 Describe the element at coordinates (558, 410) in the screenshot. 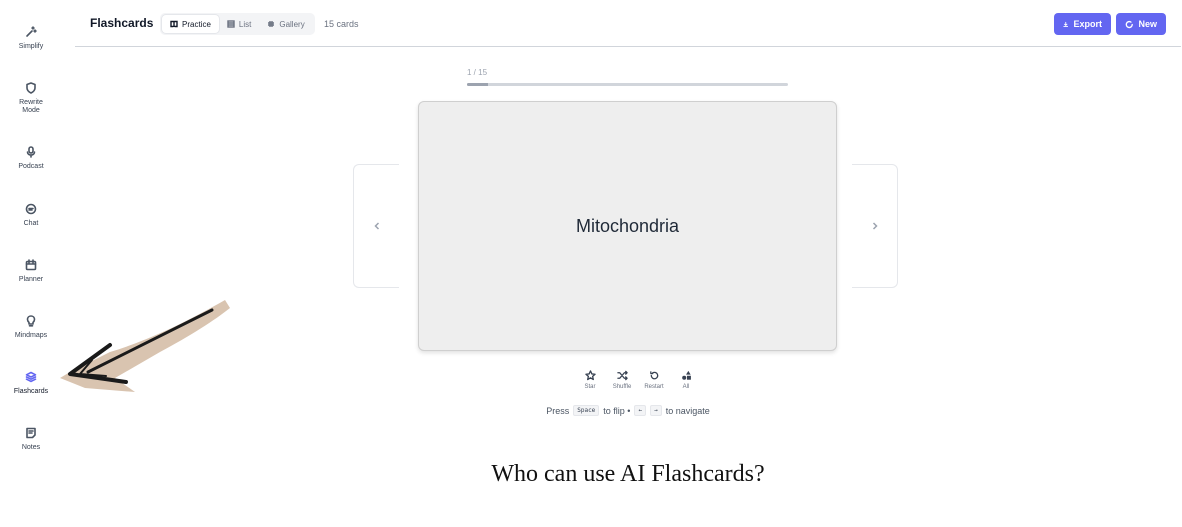

I see `hint-press: Press` at that location.